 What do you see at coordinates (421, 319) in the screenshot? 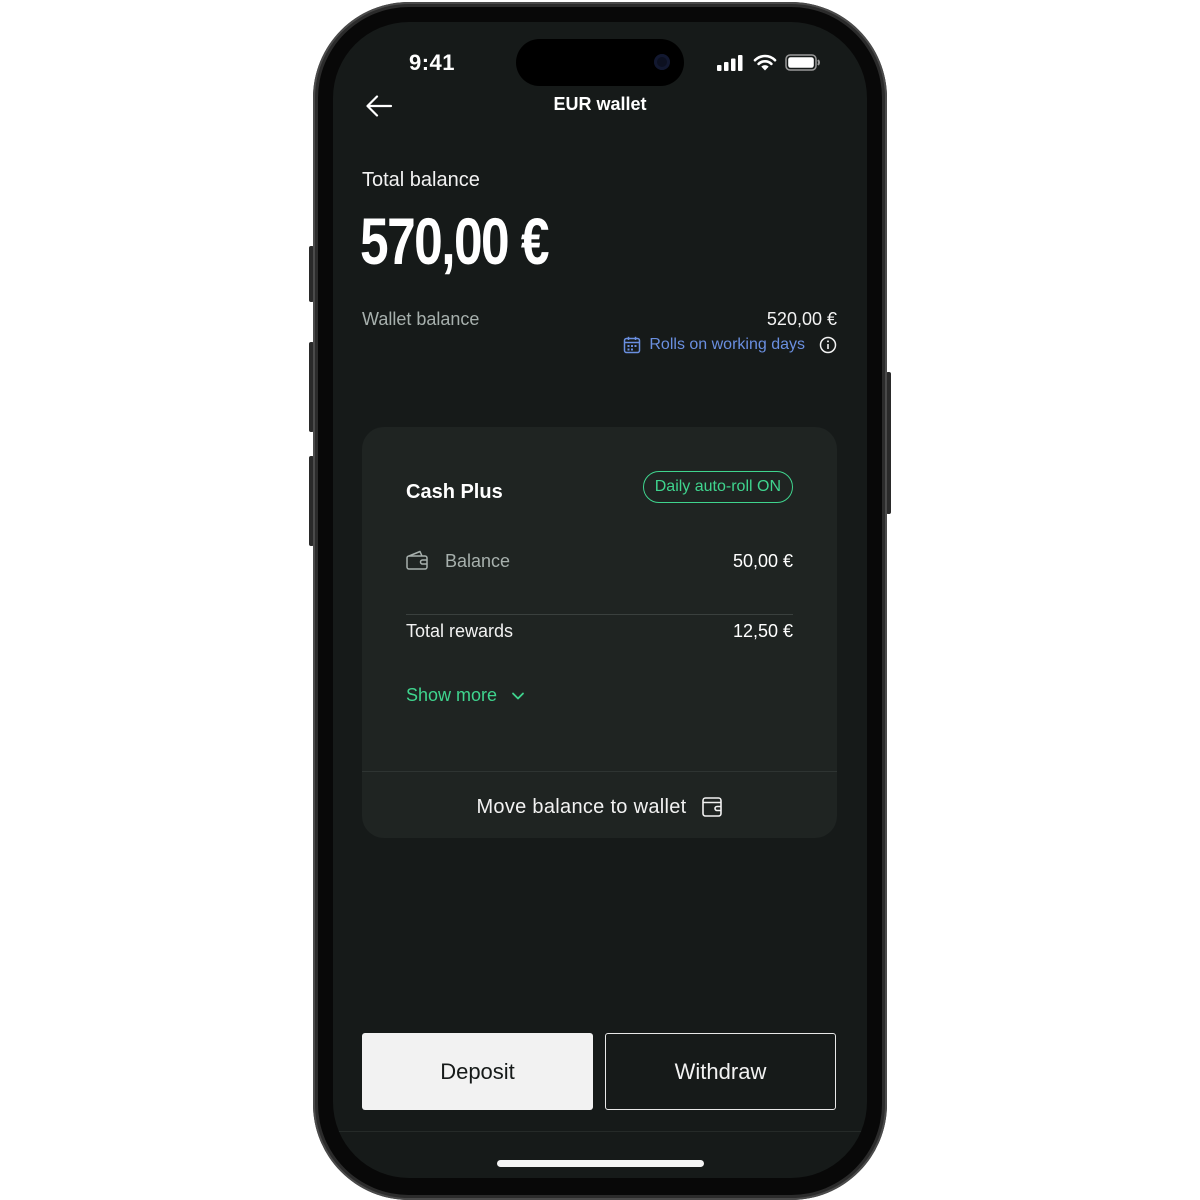
I see `wallet-balance-label: Wallet balance` at bounding box center [421, 319].